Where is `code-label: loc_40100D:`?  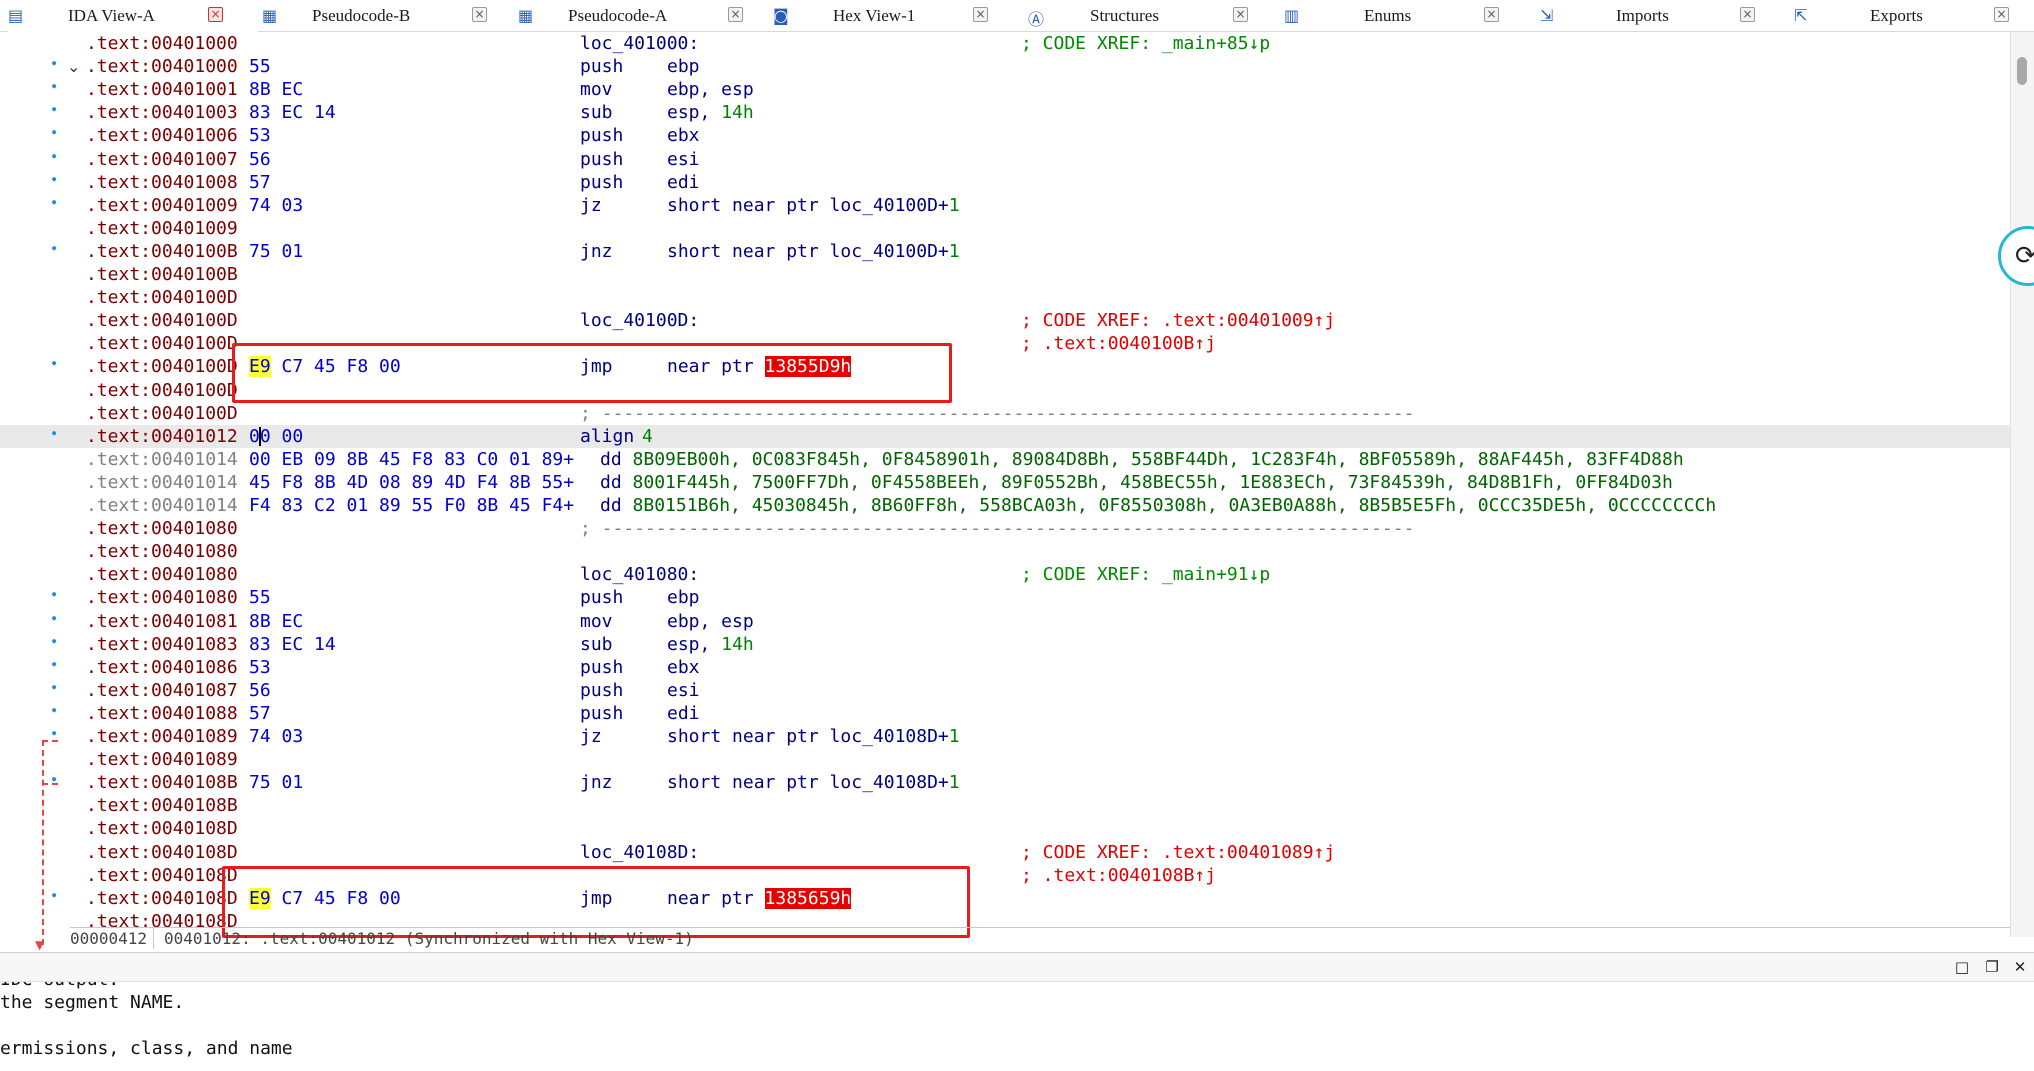 code-label: loc_40100D: is located at coordinates (639, 320).